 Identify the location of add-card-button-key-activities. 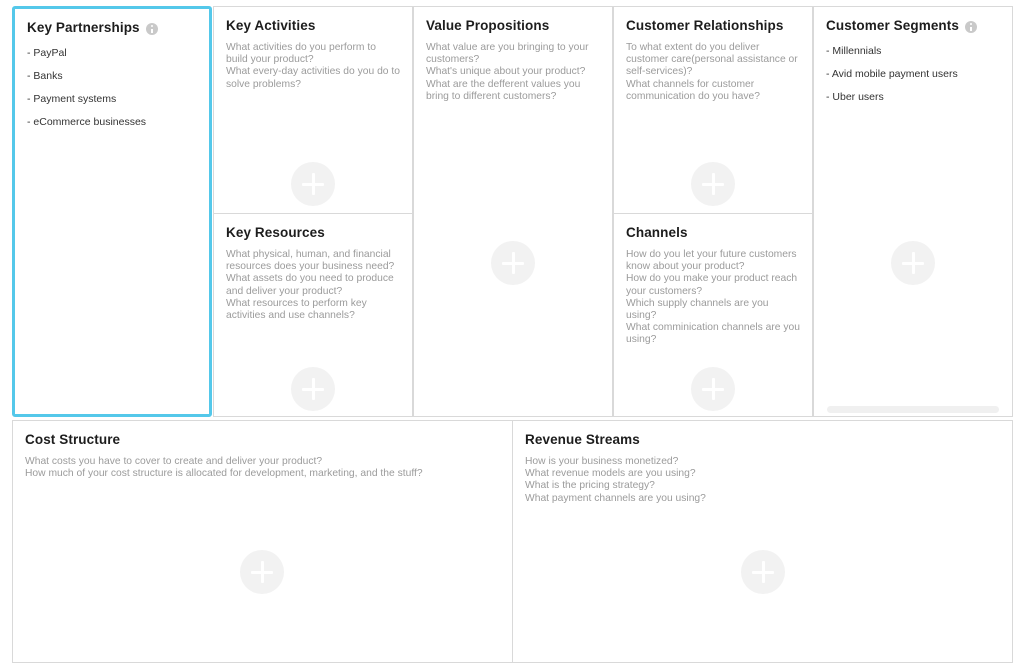
(313, 184).